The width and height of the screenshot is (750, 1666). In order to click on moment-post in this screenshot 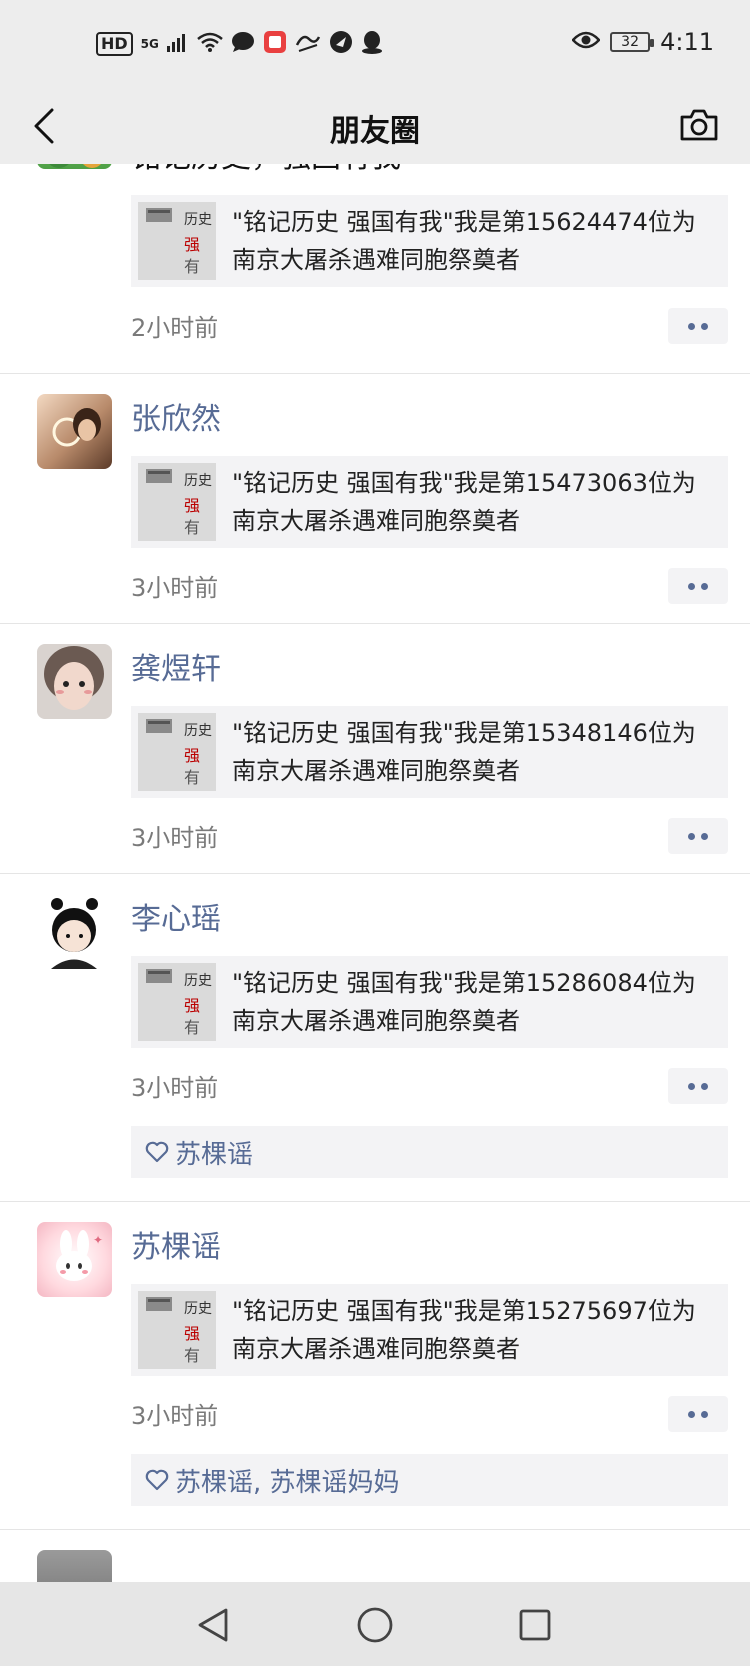, I will do `click(375, 1556)`.